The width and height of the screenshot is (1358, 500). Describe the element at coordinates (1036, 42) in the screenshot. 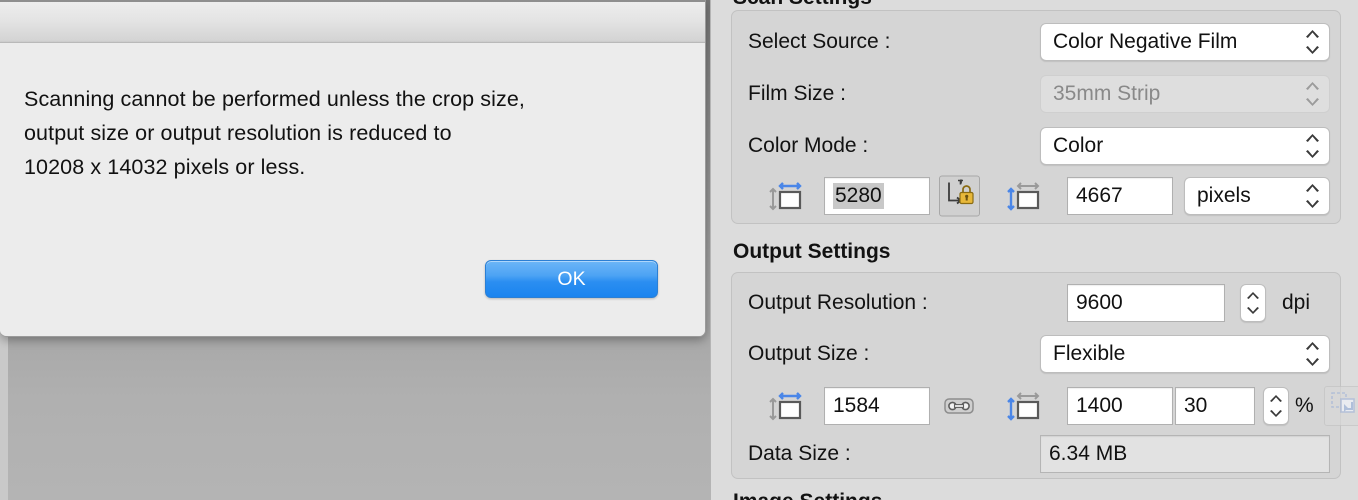

I see `select-source-row: Select Source : Color Negative Film` at that location.